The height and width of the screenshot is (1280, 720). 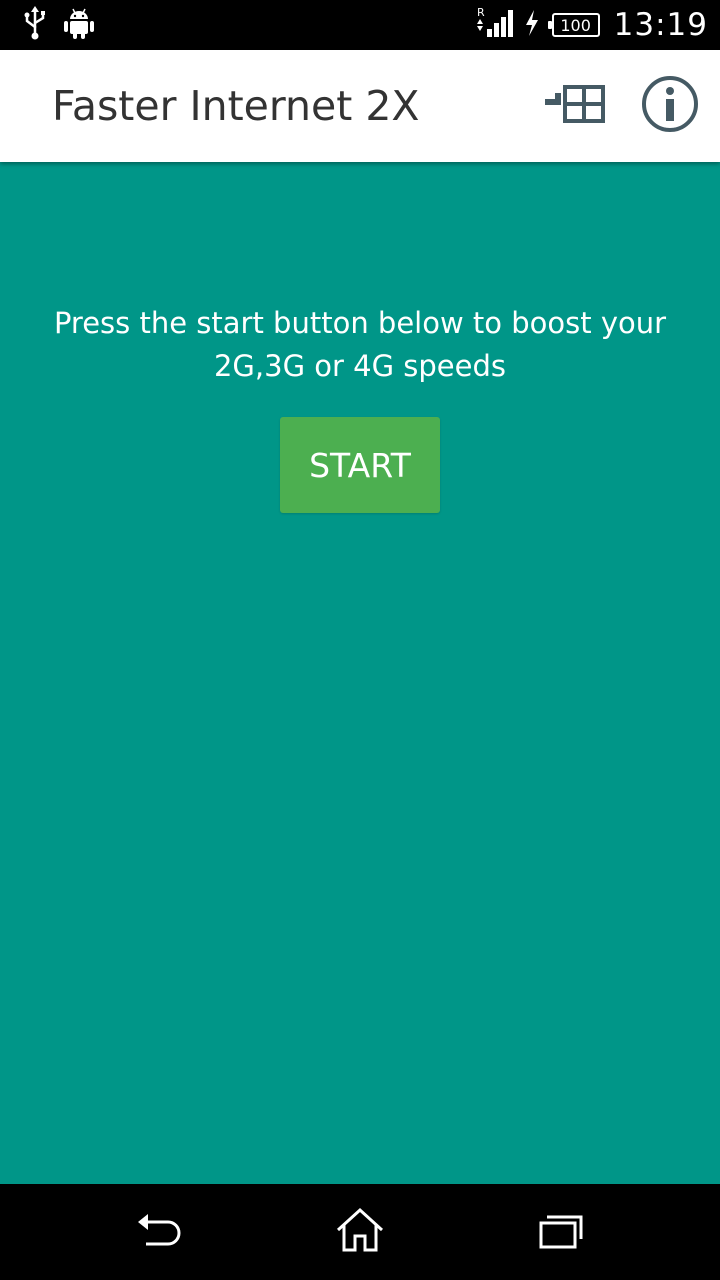 What do you see at coordinates (532, 25) in the screenshot?
I see `charging-icon` at bounding box center [532, 25].